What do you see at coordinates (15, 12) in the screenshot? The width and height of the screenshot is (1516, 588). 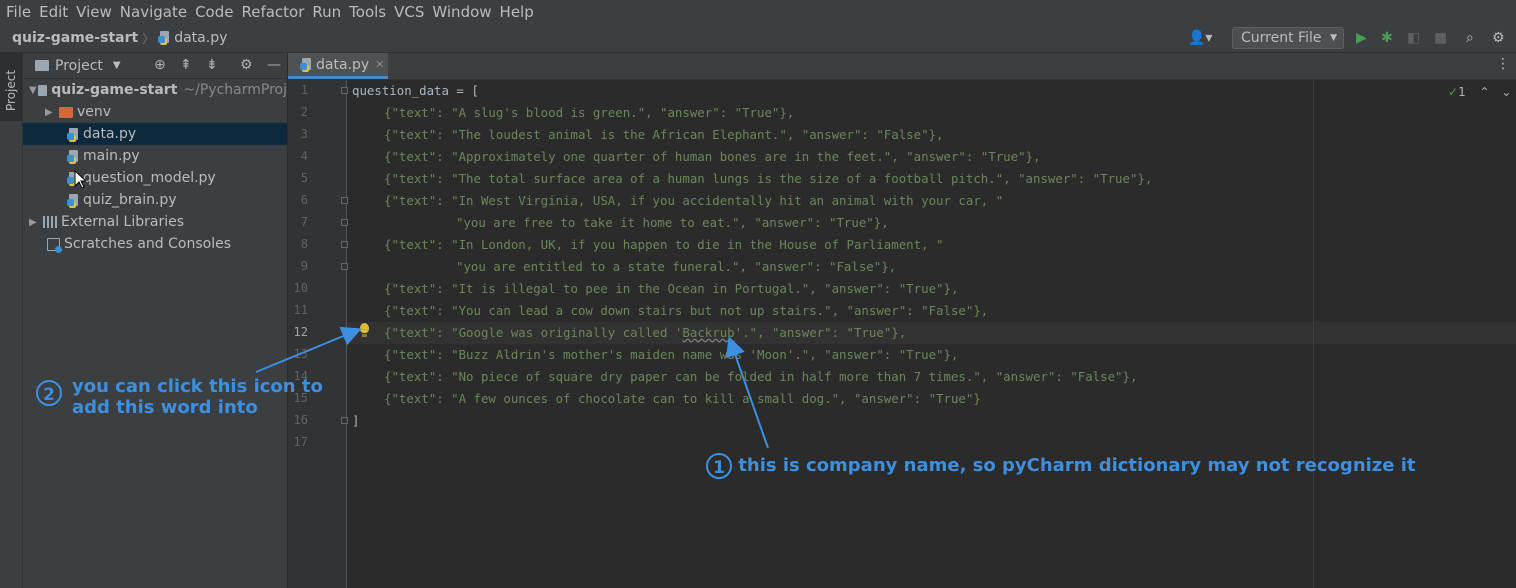 I see `menu-file: File` at bounding box center [15, 12].